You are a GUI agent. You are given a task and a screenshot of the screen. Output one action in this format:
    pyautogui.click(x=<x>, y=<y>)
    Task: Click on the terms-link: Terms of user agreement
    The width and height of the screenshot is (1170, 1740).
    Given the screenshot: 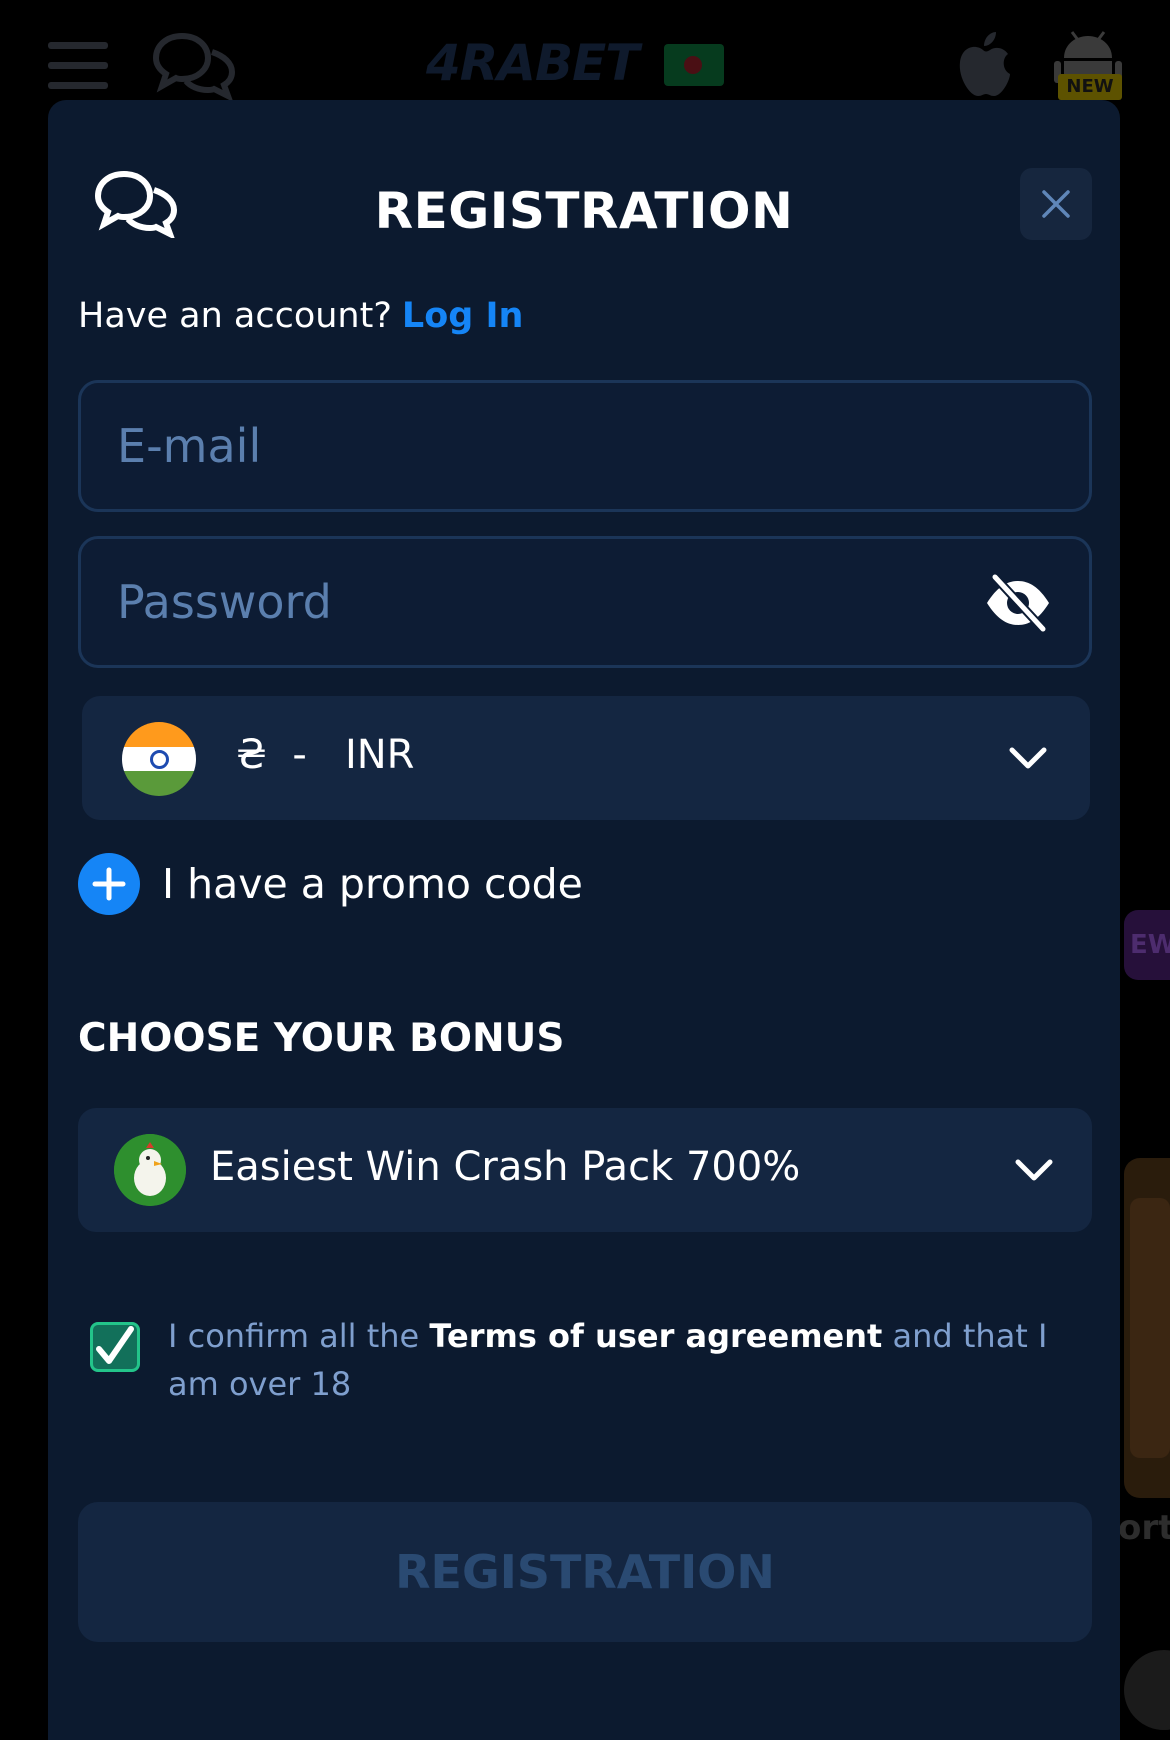 What is the action you would take?
    pyautogui.click(x=655, y=1336)
    